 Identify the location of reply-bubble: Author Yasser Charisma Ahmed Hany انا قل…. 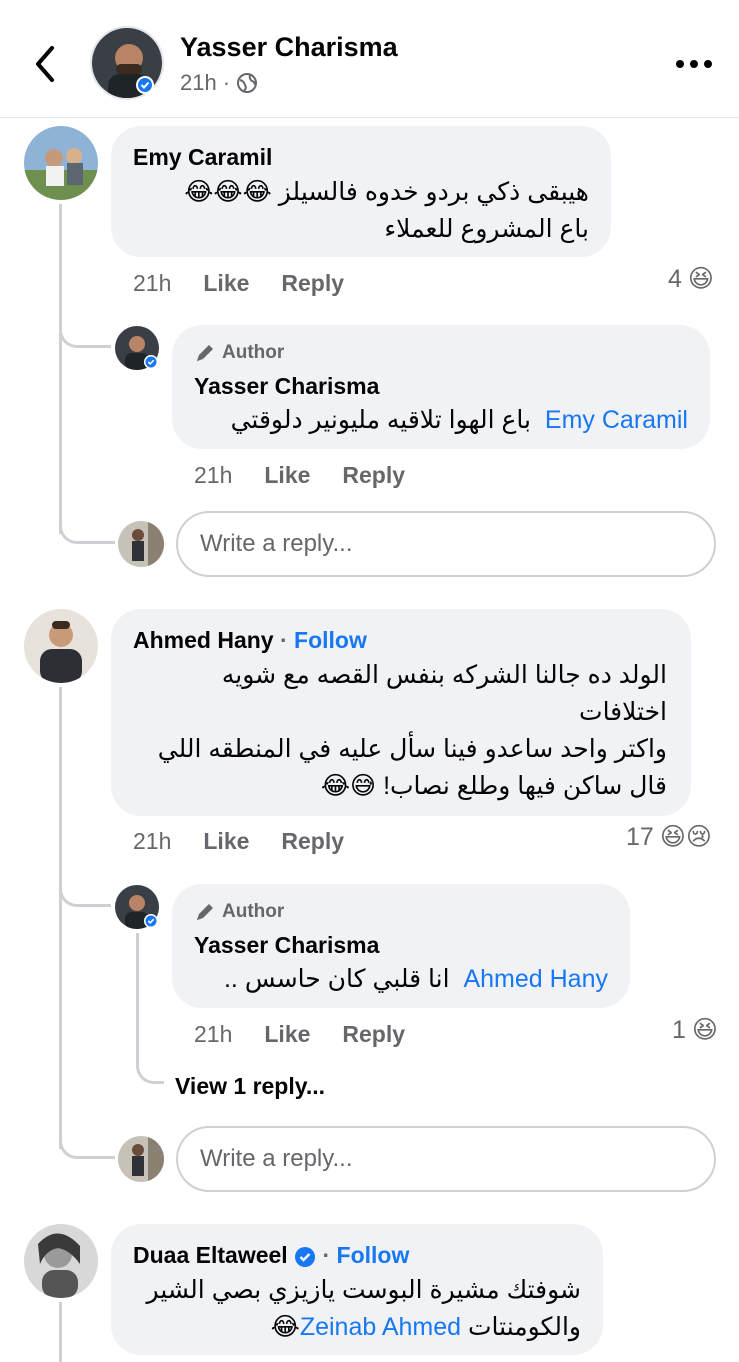
(401, 946).